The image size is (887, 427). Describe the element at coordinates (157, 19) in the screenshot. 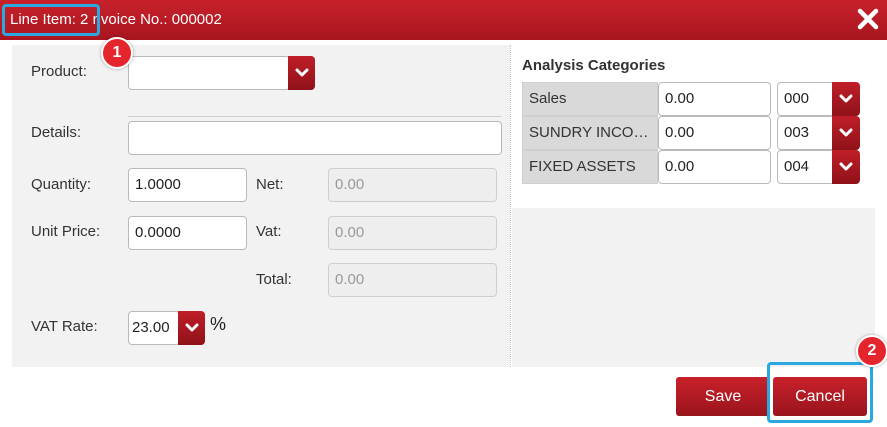

I see `invoice-number-label: nvoice No.: 000002` at that location.